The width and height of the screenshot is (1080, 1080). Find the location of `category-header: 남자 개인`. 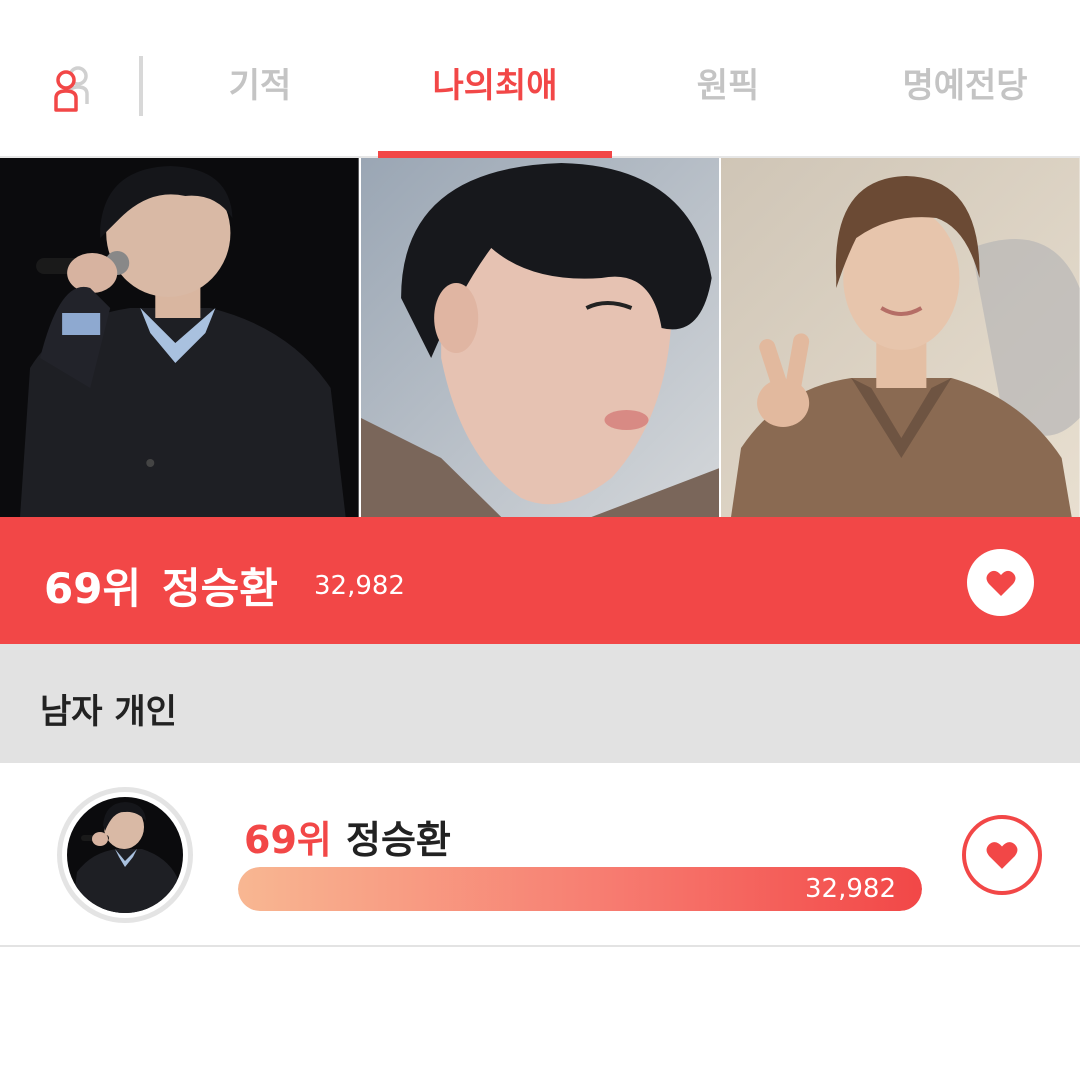

category-header: 남자 개인 is located at coordinates (540, 703).